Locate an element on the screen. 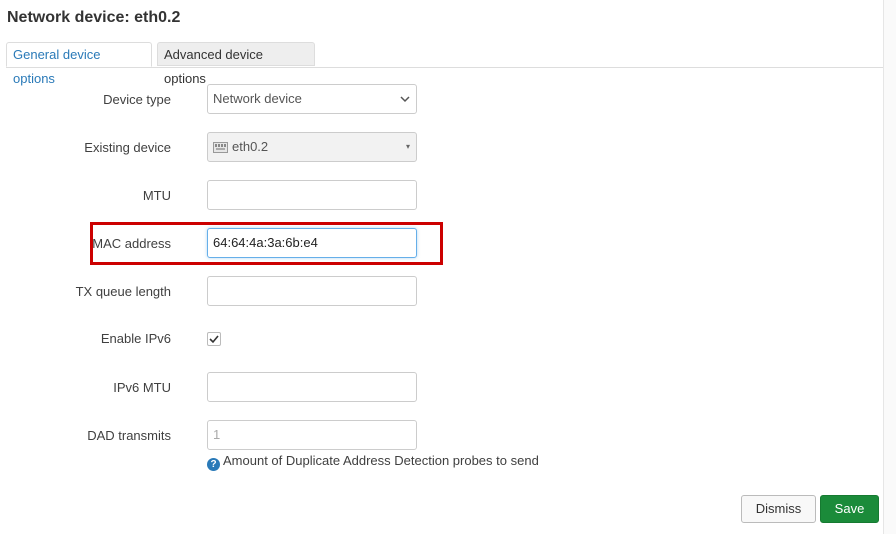  ipv6-mtu-input is located at coordinates (312, 387).